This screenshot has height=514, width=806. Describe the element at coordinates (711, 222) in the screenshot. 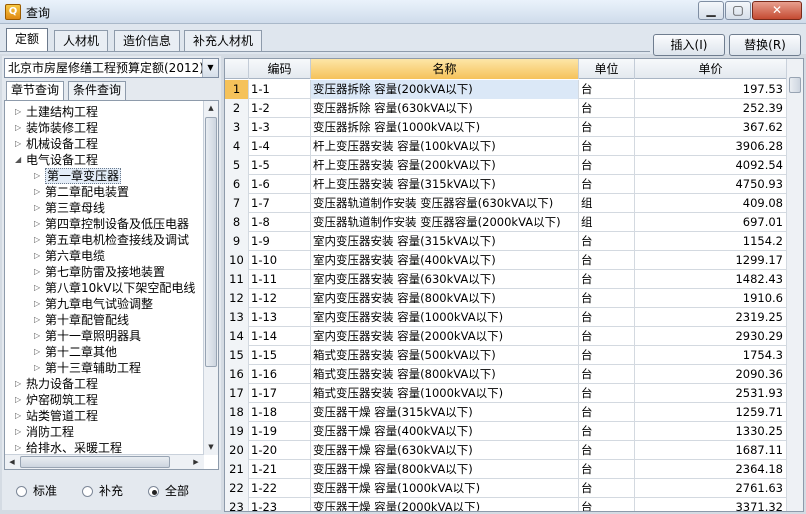

I see `cell-price: 697.01` at that location.